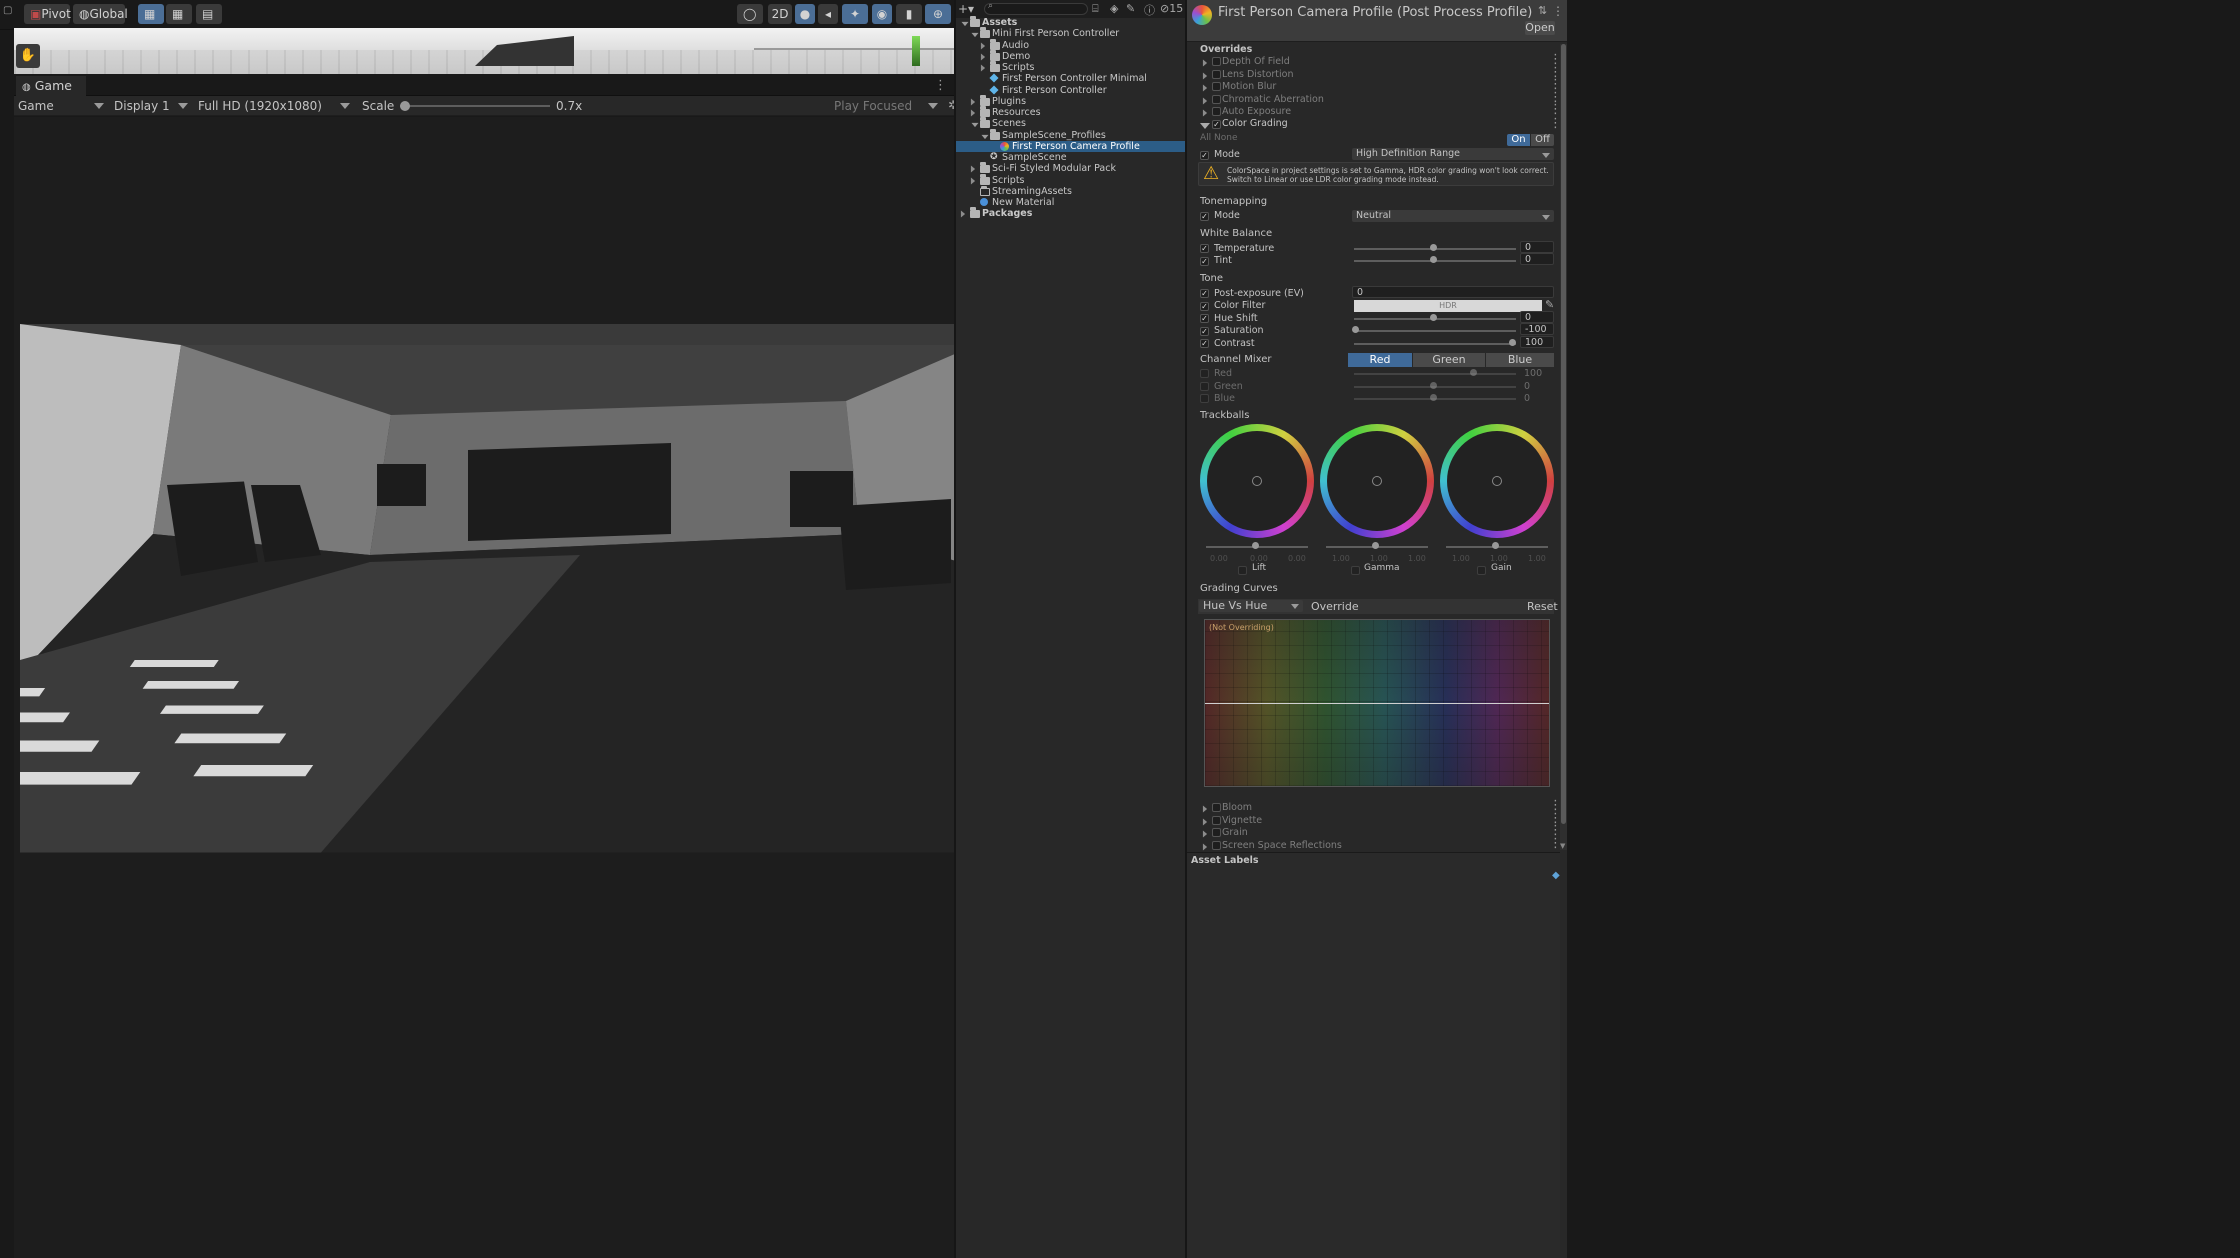  Describe the element at coordinates (1379, 807) in the screenshot. I see `effect-row: Bloom` at that location.